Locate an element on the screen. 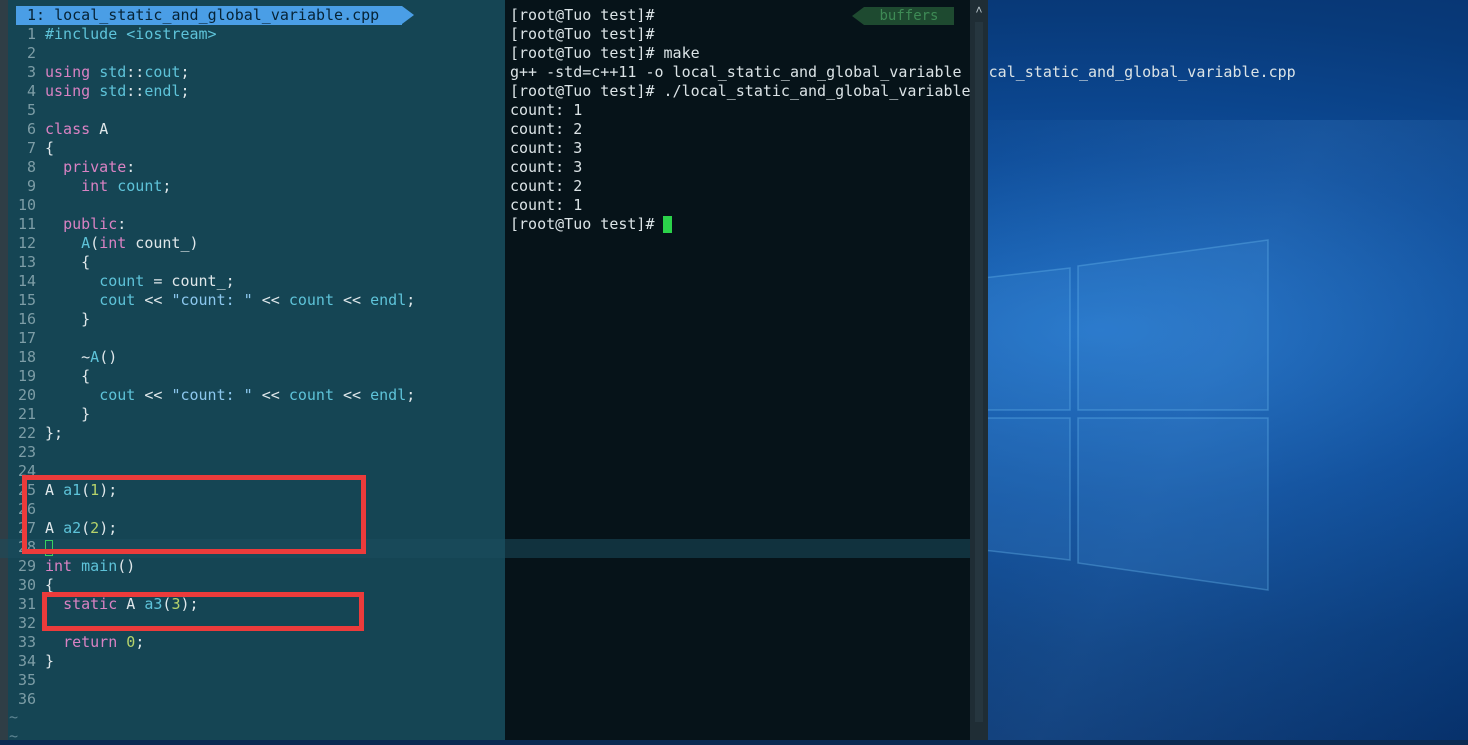  code-line: 20 cout << "count: " << count << endl; is located at coordinates (252, 395).